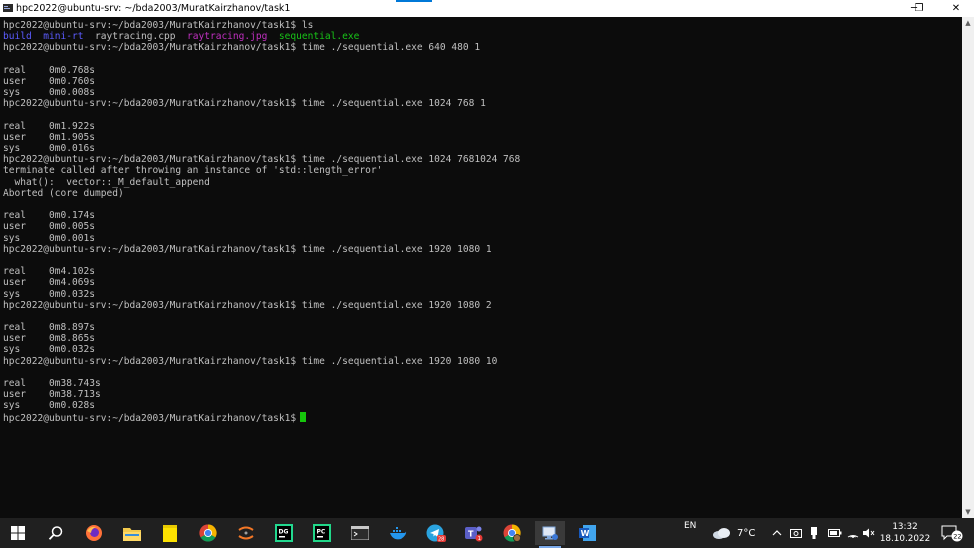 This screenshot has width=974, height=548. I want to click on time-user: user 0m1.905s, so click(49, 137).